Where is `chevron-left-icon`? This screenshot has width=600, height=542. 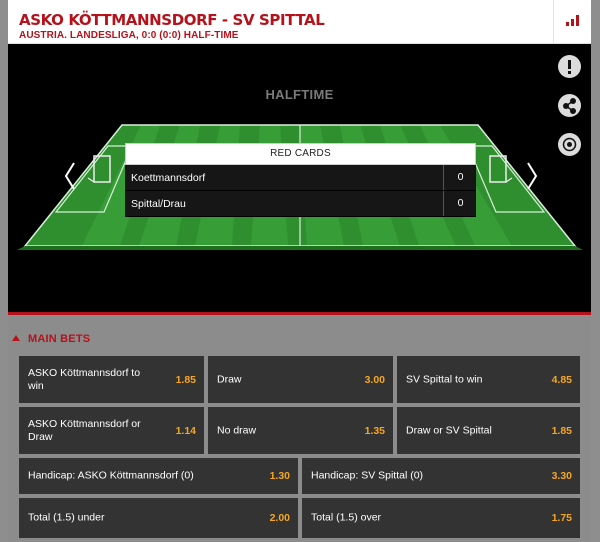
chevron-left-icon is located at coordinates (70, 176).